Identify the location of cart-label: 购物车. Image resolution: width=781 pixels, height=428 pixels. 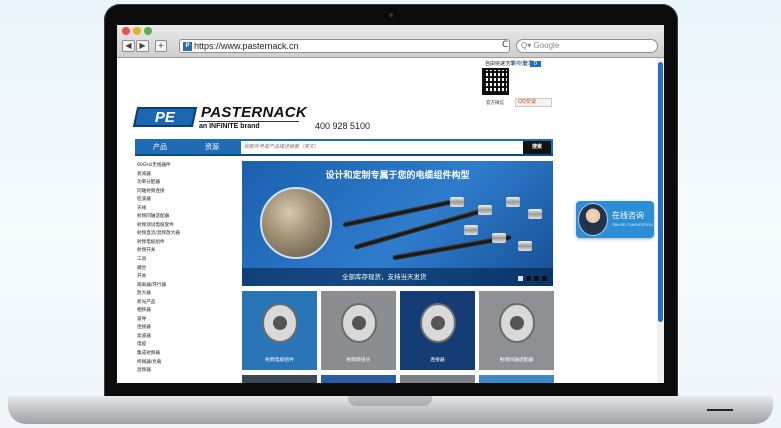
(519, 64).